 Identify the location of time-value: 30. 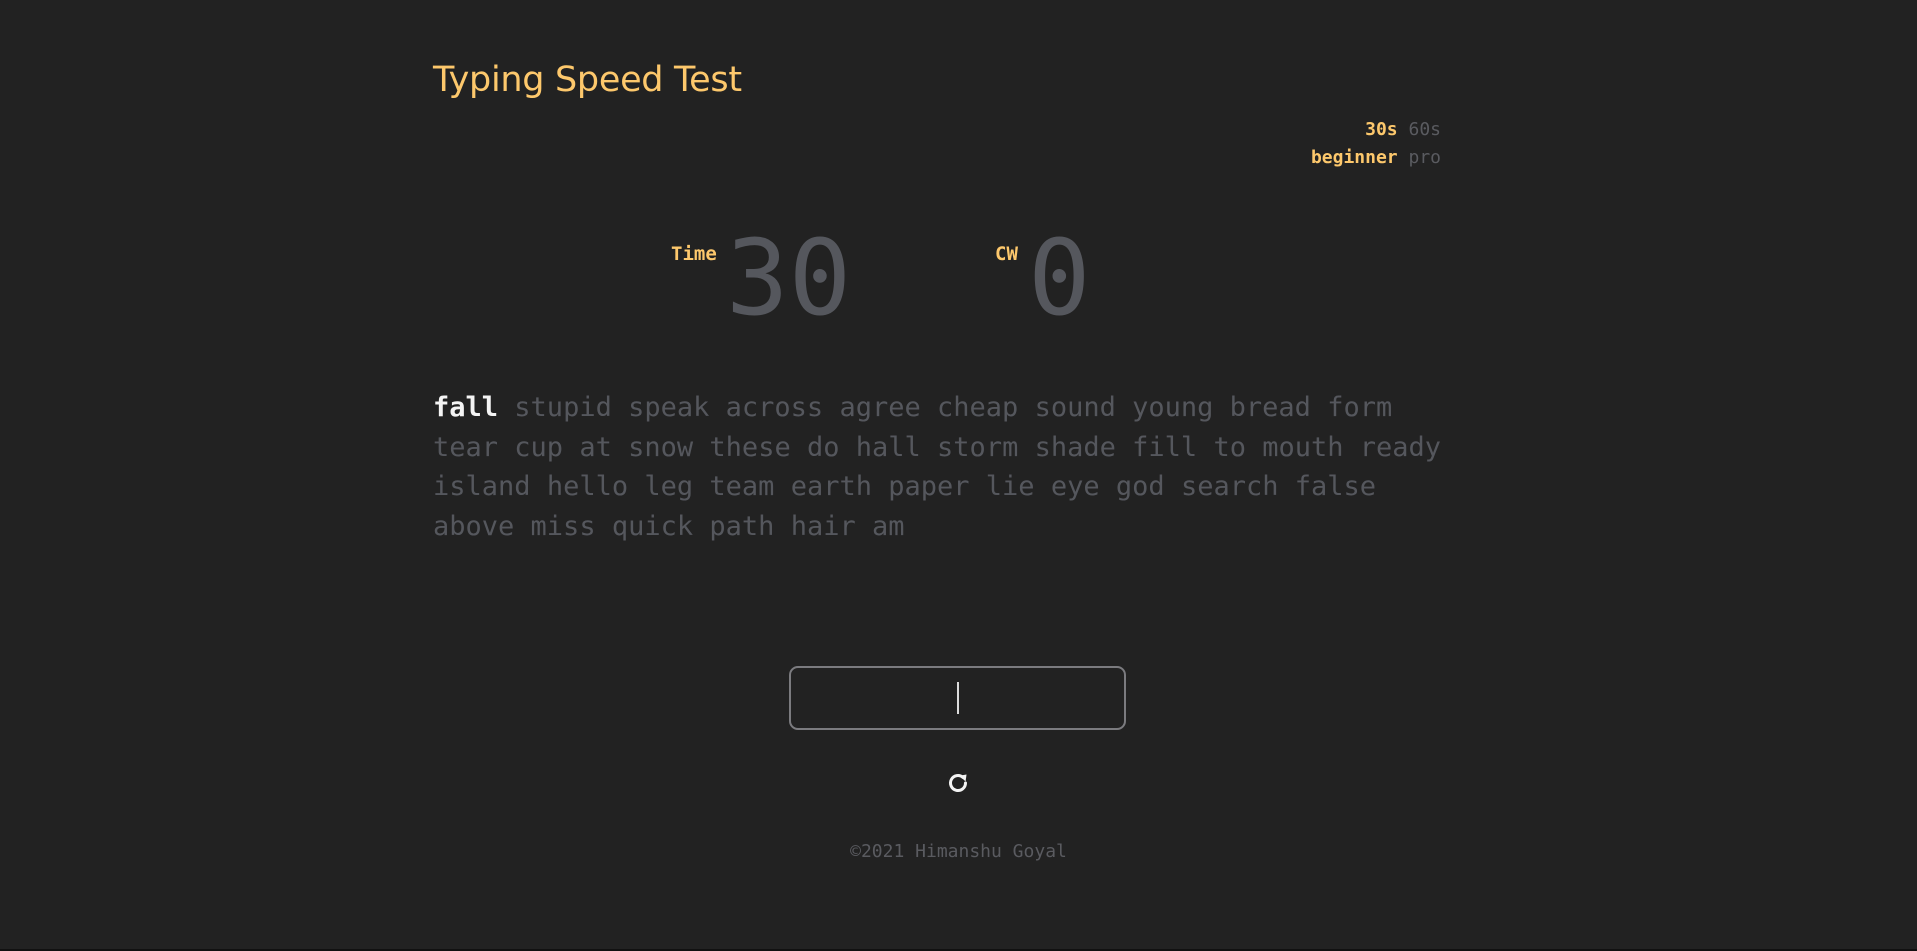
(789, 278).